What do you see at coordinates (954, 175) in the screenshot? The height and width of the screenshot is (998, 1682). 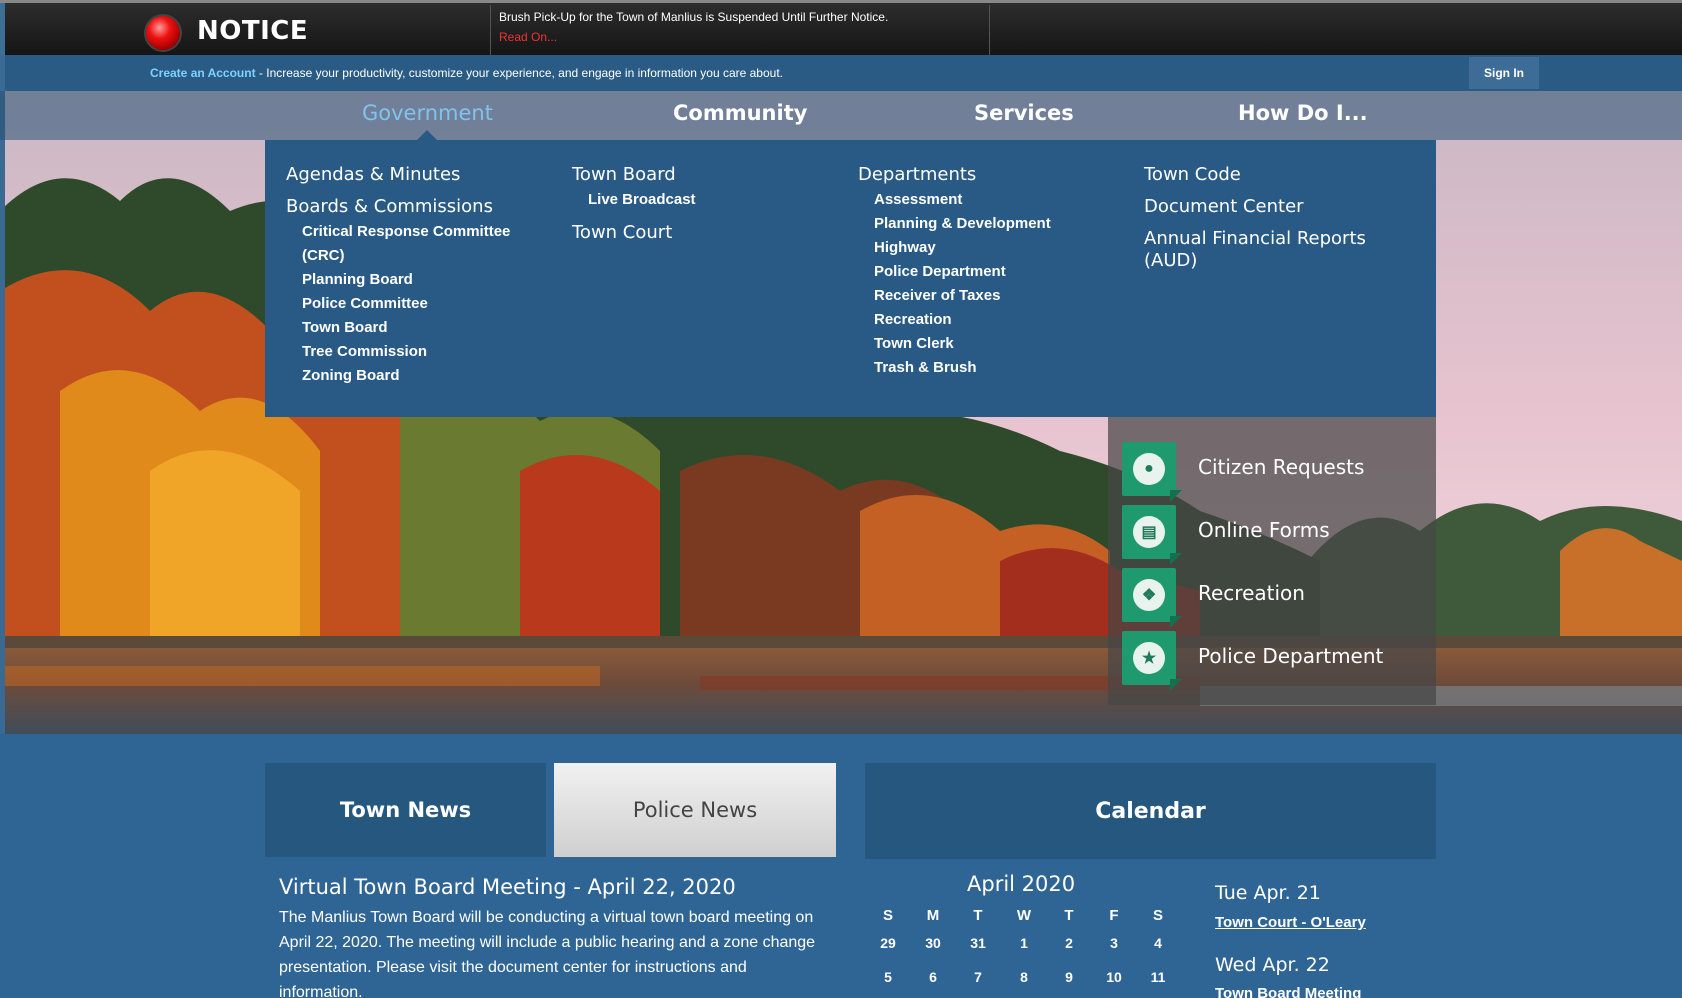 I see `menu-departments: Departments` at bounding box center [954, 175].